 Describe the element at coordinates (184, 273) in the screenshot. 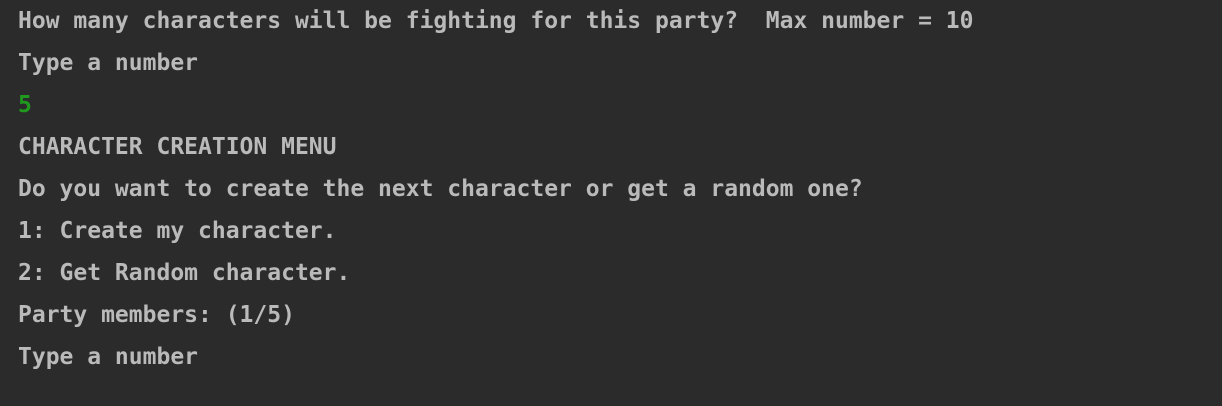

I see `console-line-option-random: 2: Get Random character.` at that location.